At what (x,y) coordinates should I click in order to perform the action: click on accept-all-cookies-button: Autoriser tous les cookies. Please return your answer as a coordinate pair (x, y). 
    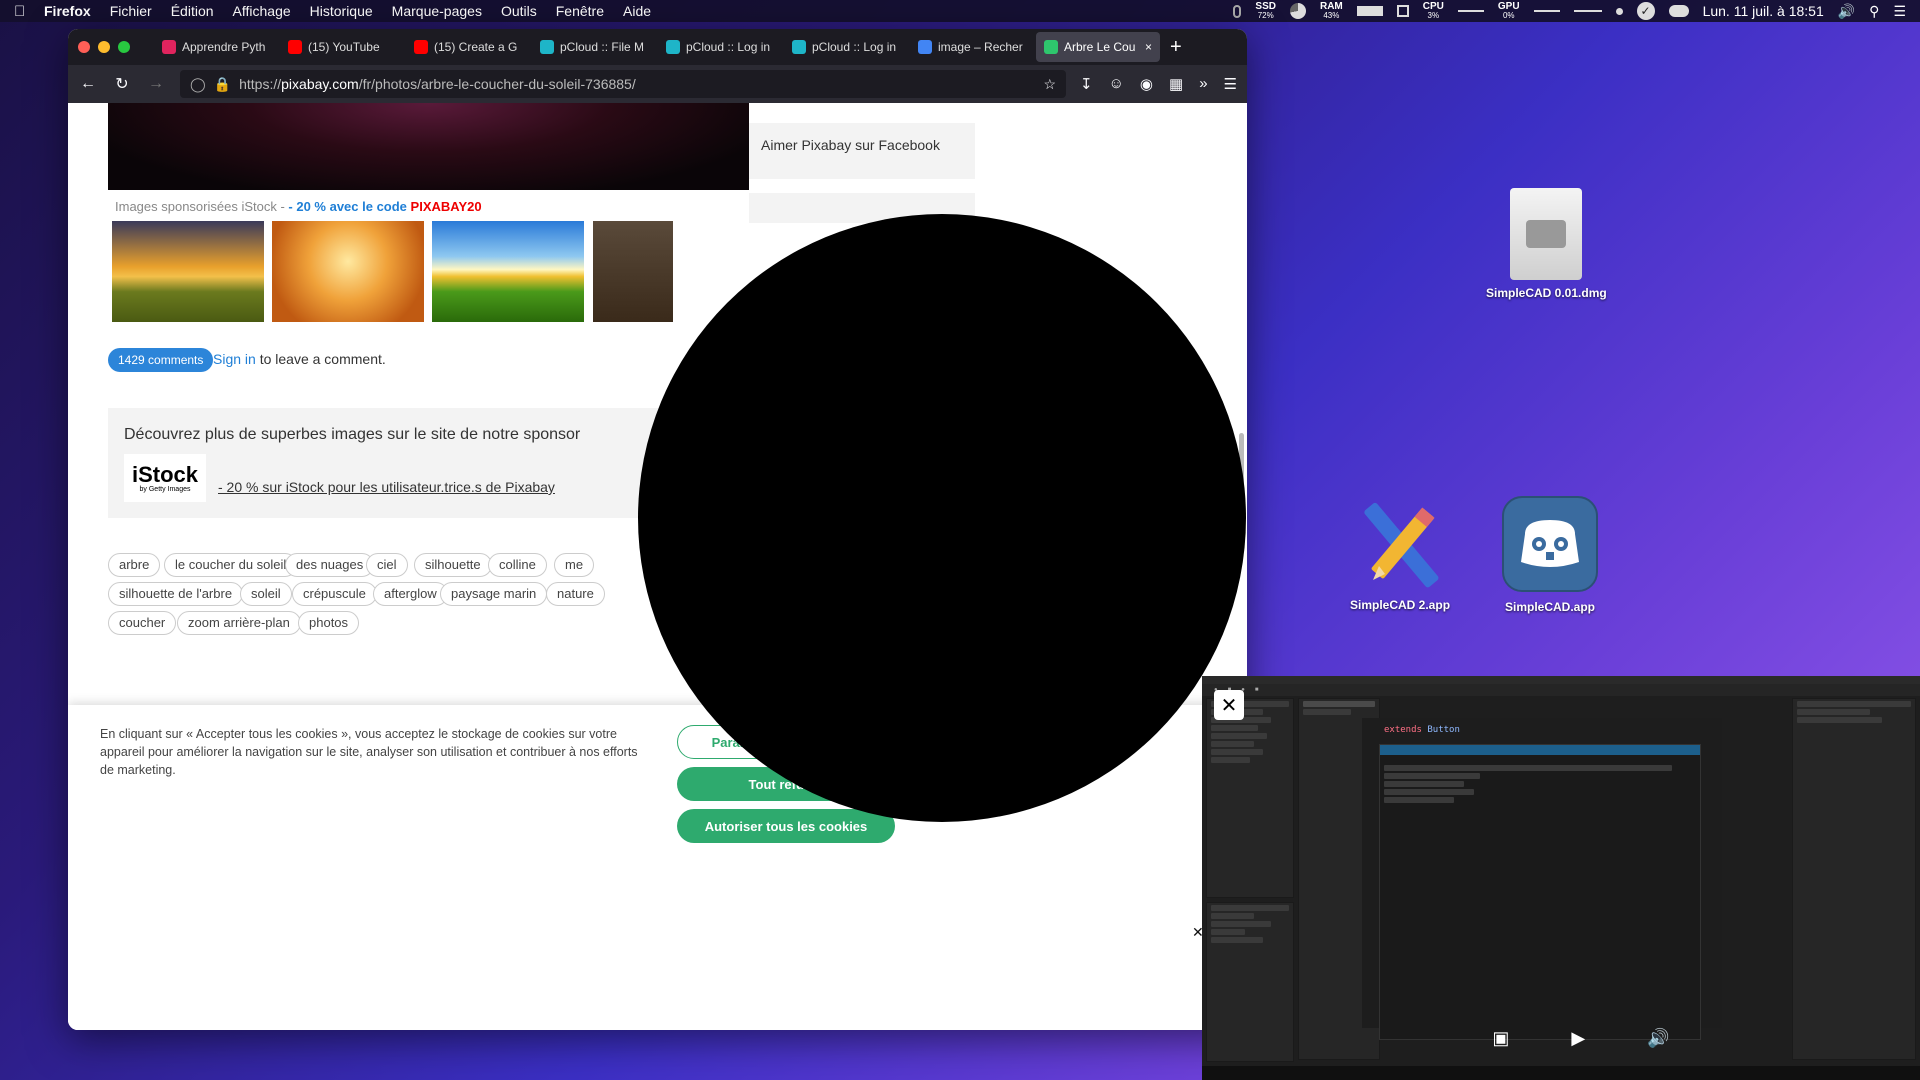
    Looking at the image, I should click on (786, 826).